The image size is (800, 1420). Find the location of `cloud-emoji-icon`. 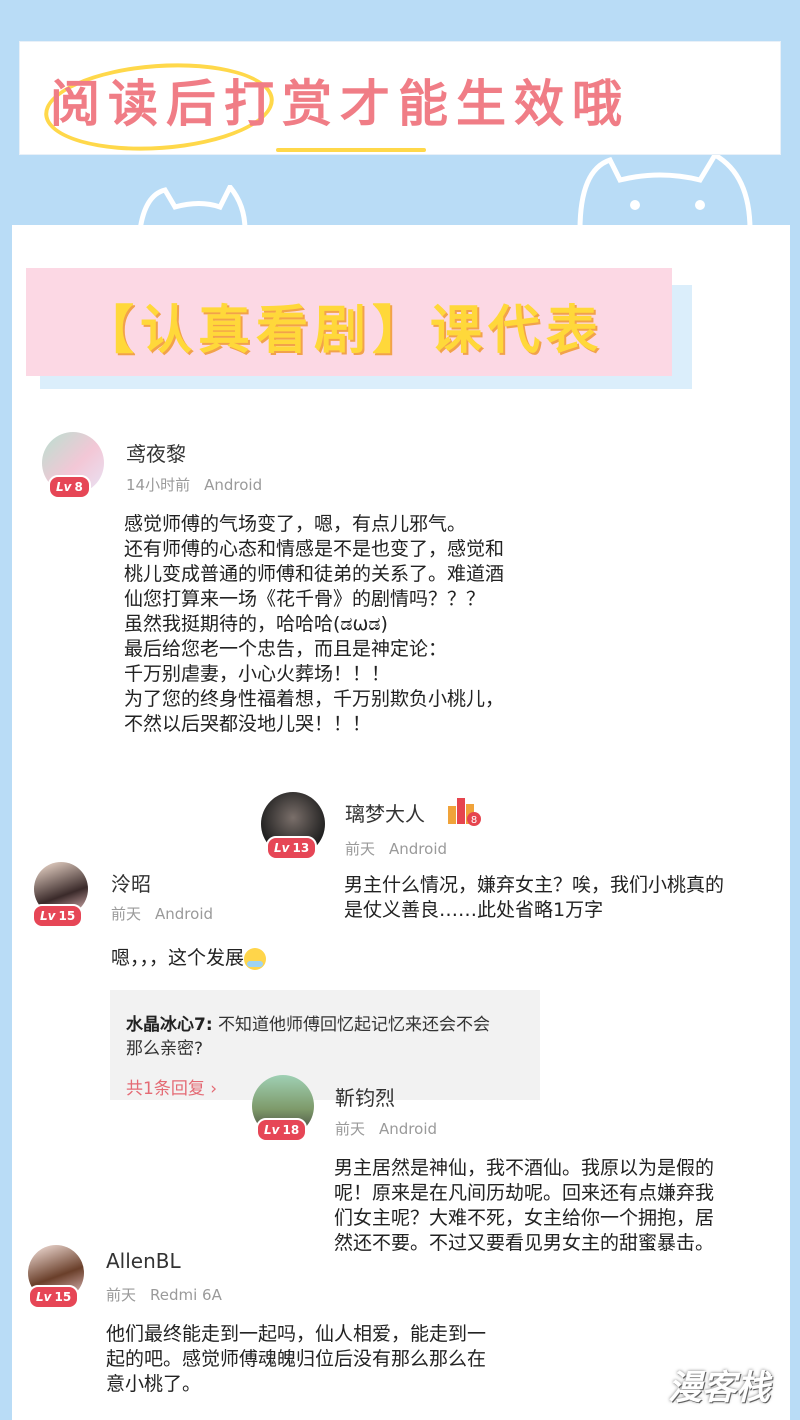

cloud-emoji-icon is located at coordinates (255, 958).